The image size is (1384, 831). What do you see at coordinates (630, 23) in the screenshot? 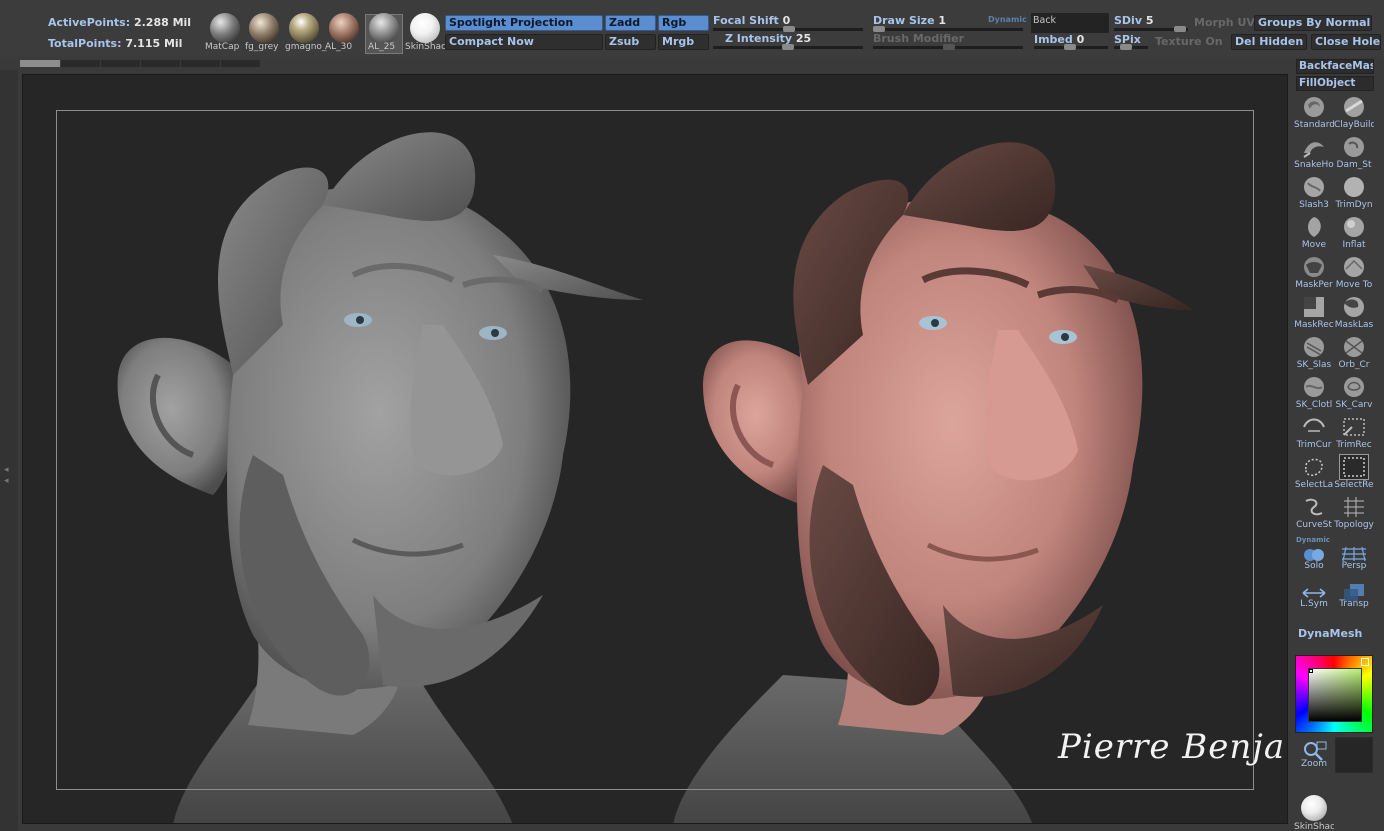
I see `zadd-button: Zadd` at bounding box center [630, 23].